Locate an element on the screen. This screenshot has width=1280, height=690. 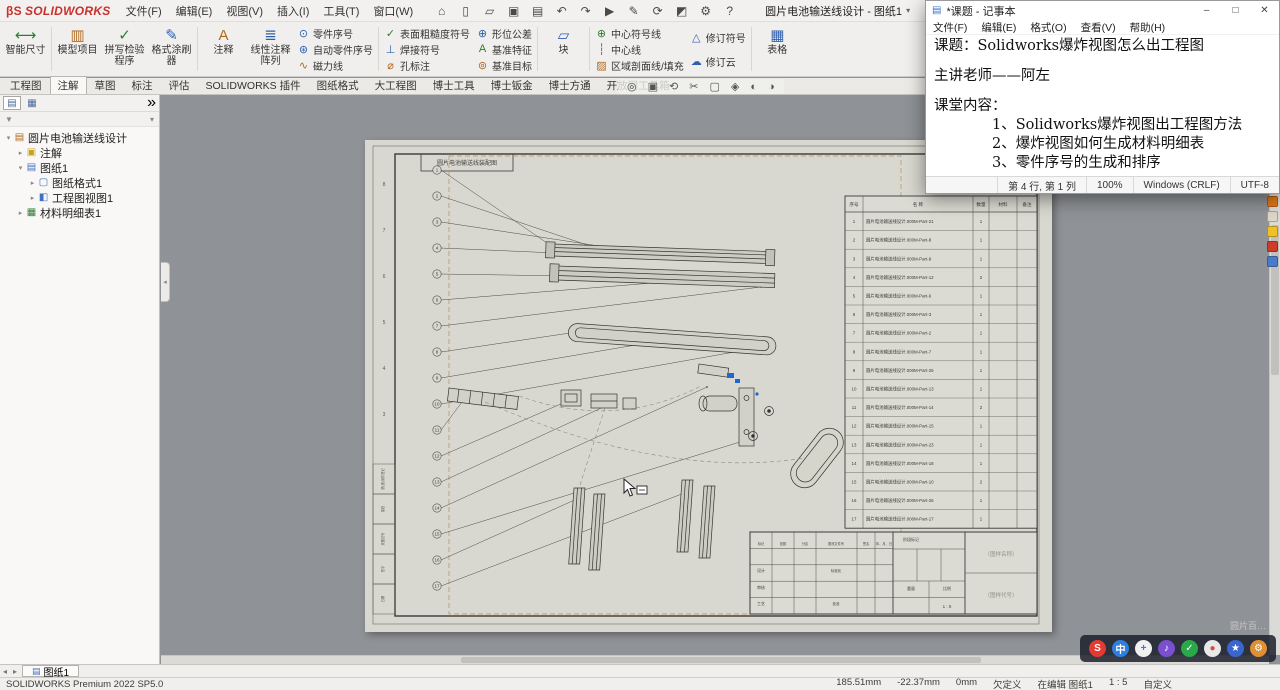
magnetic-line-button: ∿ 磁力线 is located at coordinates (335, 65).